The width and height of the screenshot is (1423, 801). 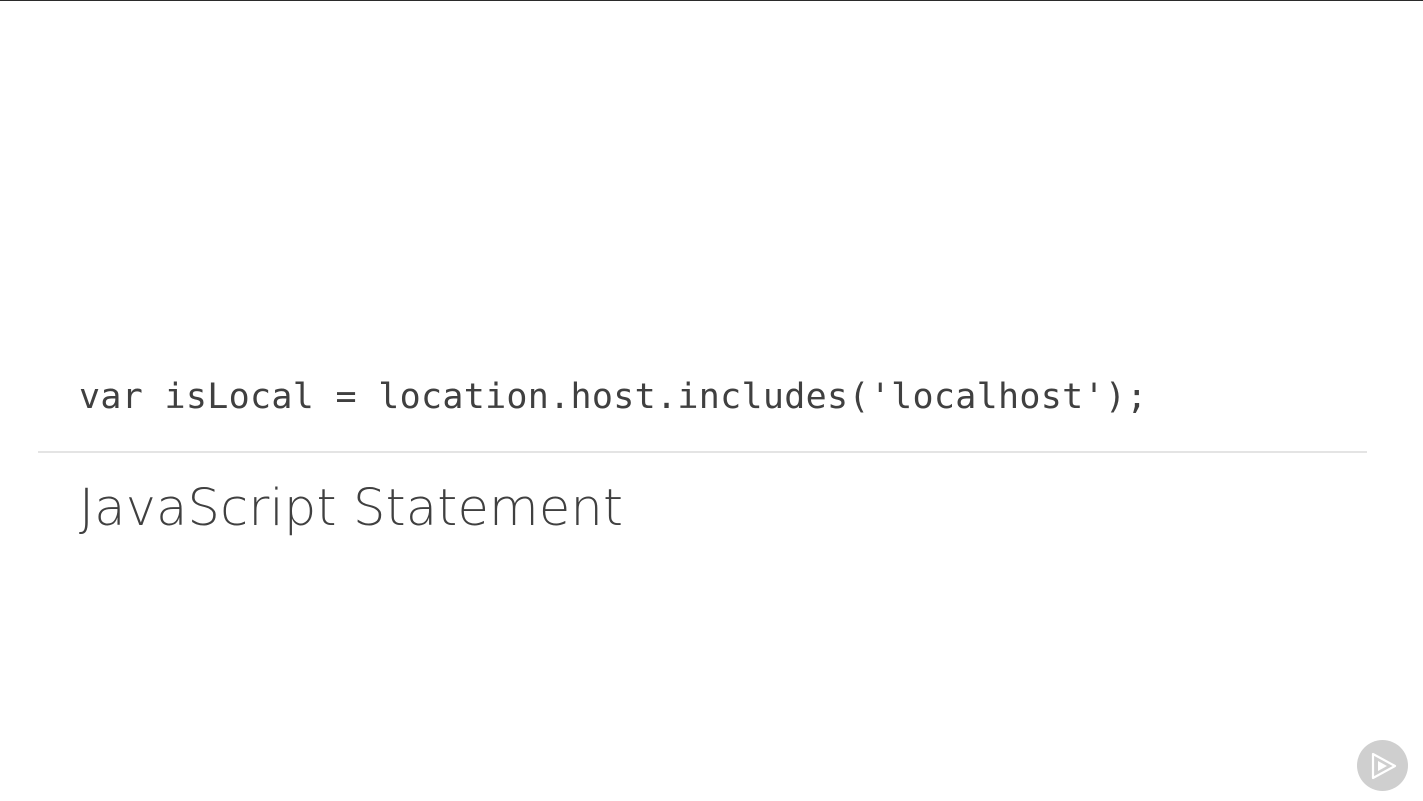 I want to click on slide-title: JavaScript Statement, so click(x=351, y=508).